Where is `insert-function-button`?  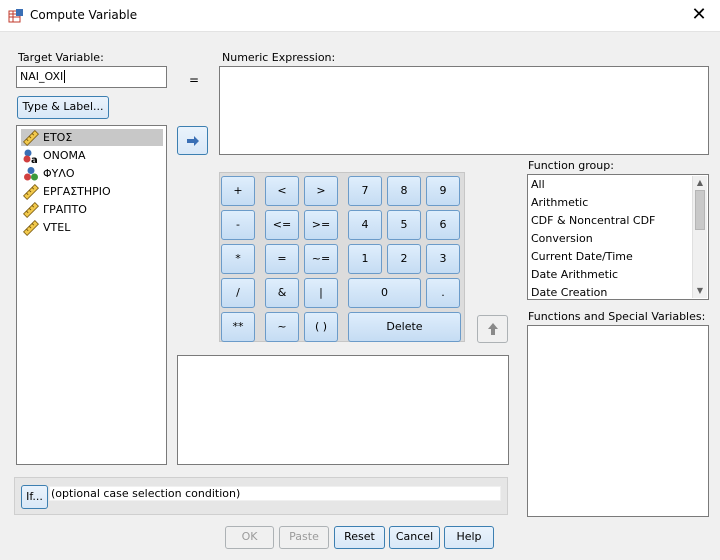 insert-function-button is located at coordinates (492, 329).